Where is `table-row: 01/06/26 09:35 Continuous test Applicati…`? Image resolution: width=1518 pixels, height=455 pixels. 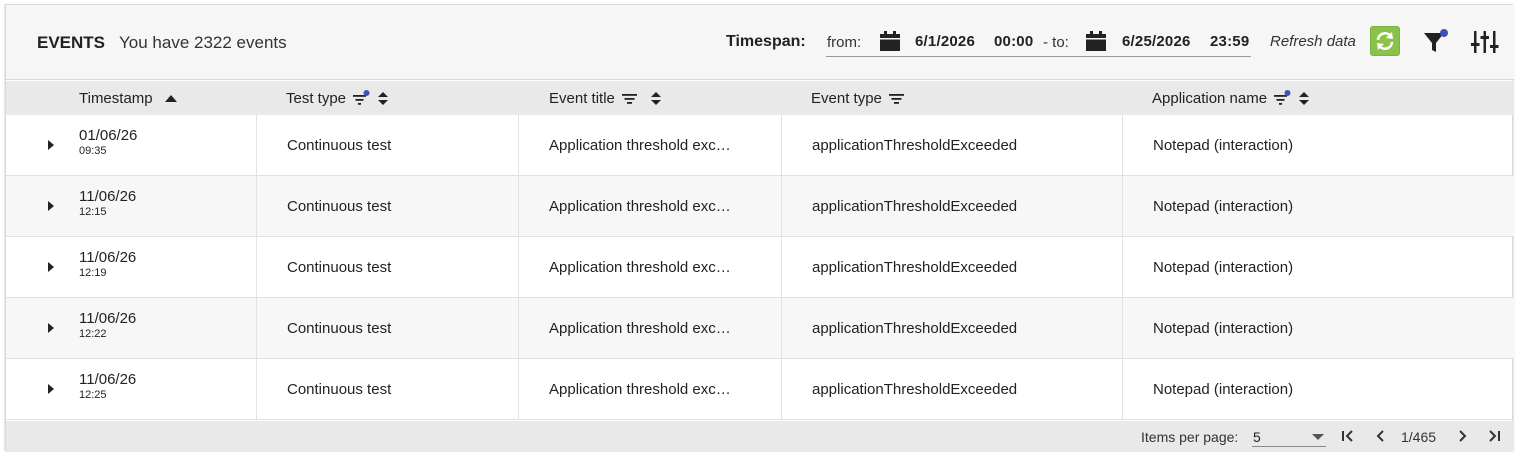
table-row: 01/06/26 09:35 Continuous test Applicati… is located at coordinates (760, 145).